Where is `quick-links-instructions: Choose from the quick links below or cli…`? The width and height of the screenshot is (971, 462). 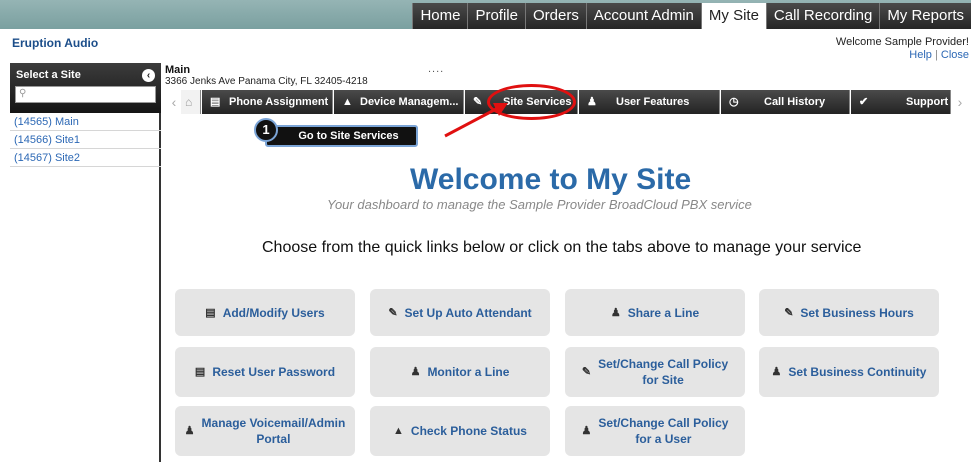 quick-links-instructions: Choose from the quick links below or cli… is located at coordinates (562, 247).